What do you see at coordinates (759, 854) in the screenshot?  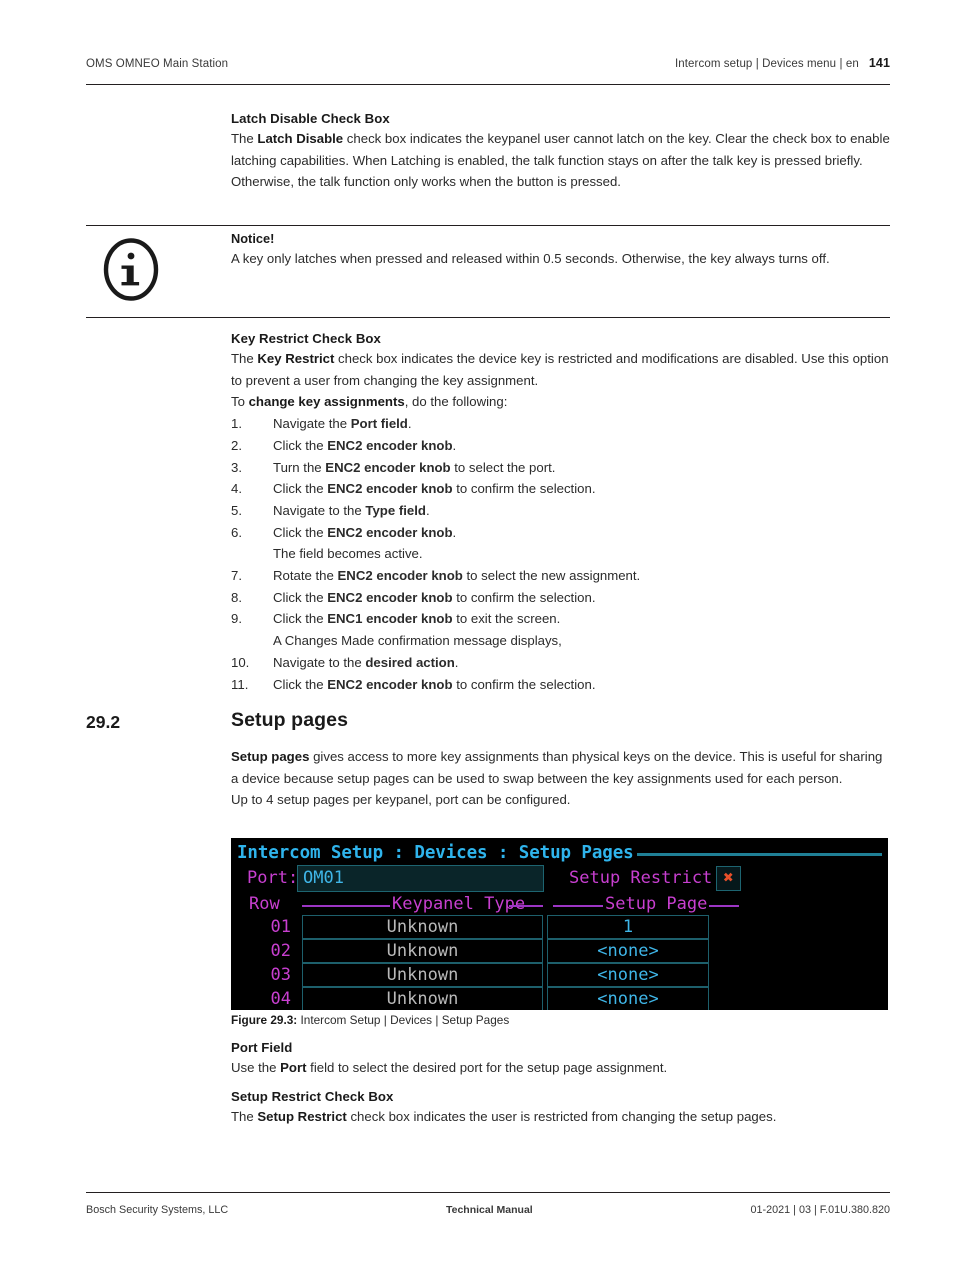 I see `title-underline` at bounding box center [759, 854].